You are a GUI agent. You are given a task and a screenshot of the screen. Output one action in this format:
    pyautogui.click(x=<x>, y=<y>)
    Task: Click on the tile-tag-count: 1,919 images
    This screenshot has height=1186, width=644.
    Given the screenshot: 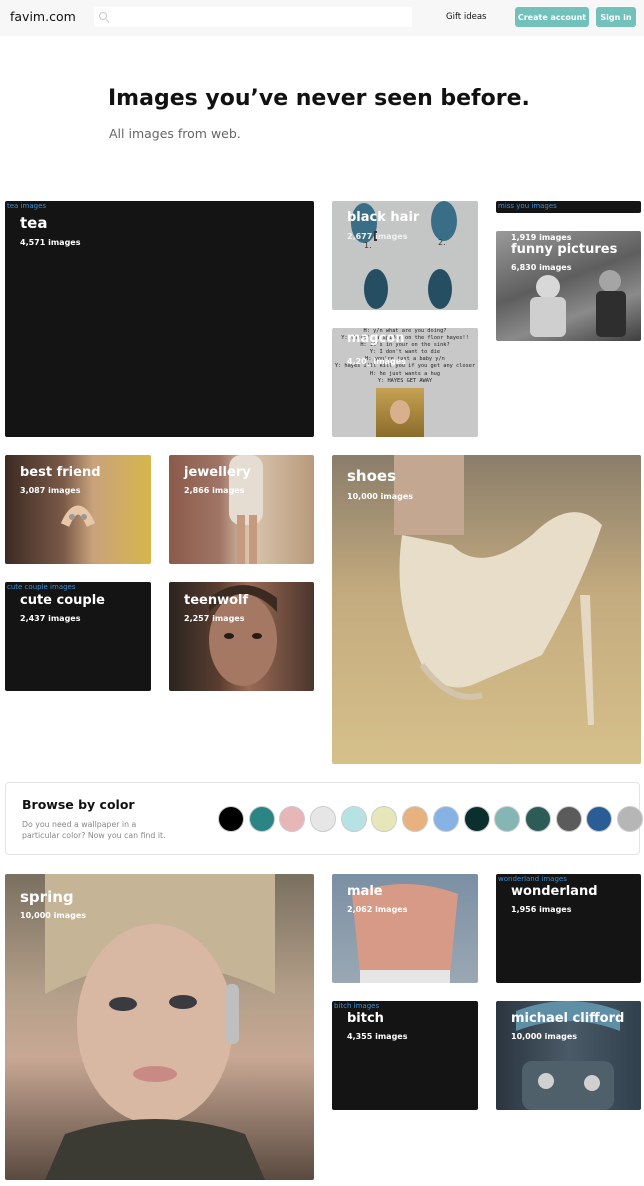 What is the action you would take?
    pyautogui.click(x=541, y=237)
    